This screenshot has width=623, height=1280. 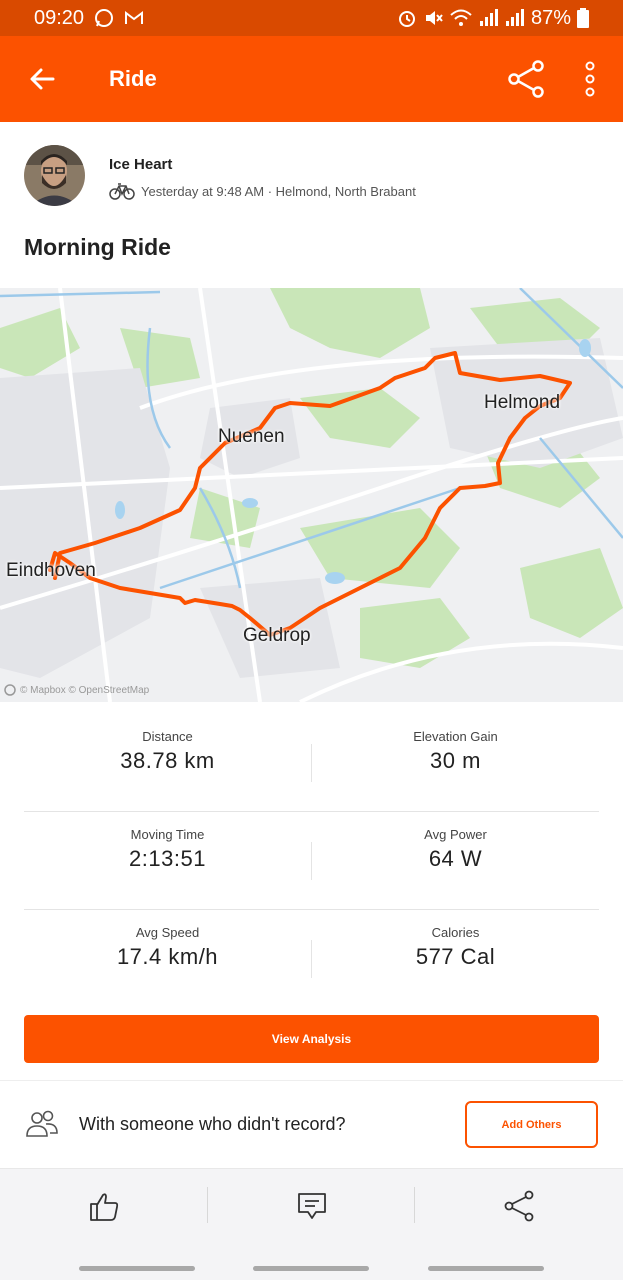 What do you see at coordinates (251, 436) in the screenshot?
I see `map-label-nuenen: Nuenen` at bounding box center [251, 436].